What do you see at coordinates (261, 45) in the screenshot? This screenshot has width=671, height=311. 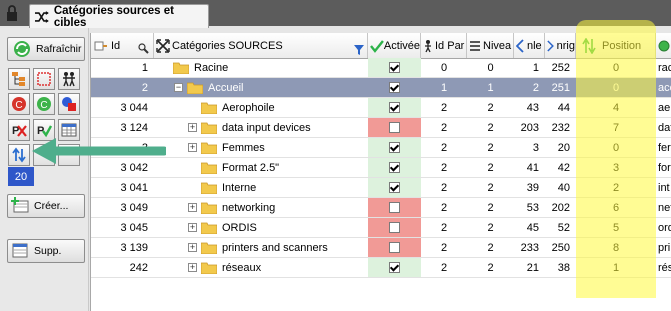 I see `column-header-categorie: Catégories SOURCES` at bounding box center [261, 45].